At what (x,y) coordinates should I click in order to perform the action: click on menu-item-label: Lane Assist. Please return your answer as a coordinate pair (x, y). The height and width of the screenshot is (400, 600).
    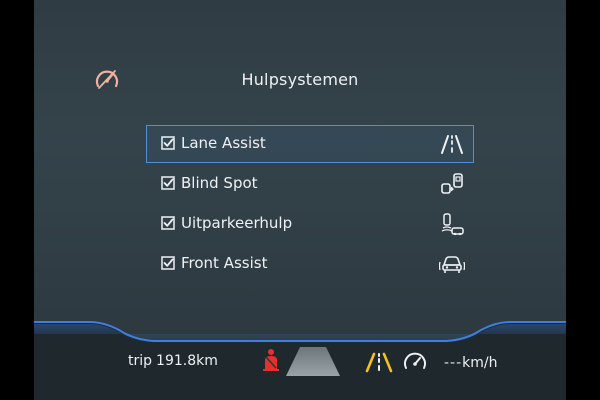
    Looking at the image, I should click on (223, 143).